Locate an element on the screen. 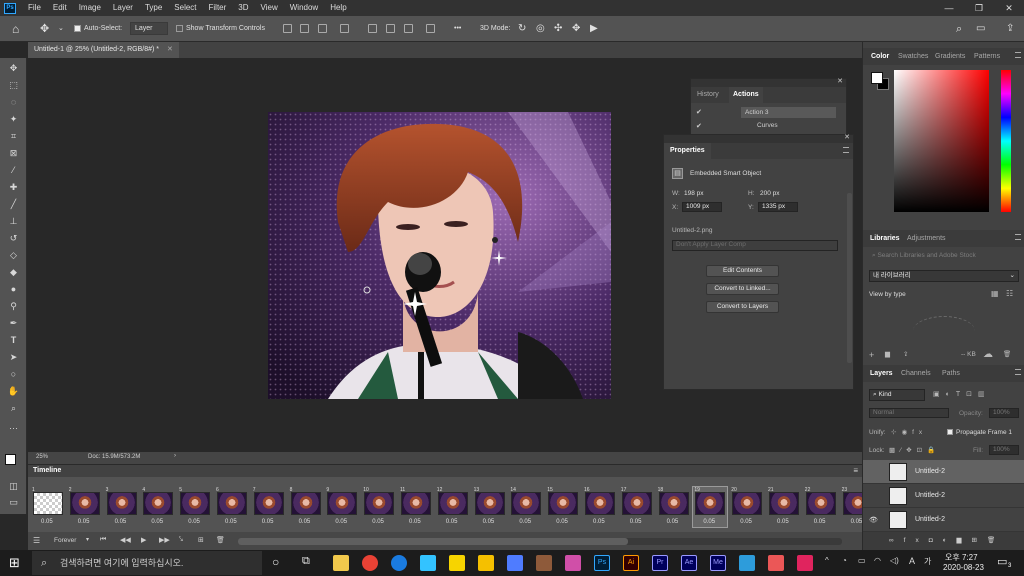 Image resolution: width=1024 pixels, height=576 pixels. tab-properties: Properties is located at coordinates (687, 151).